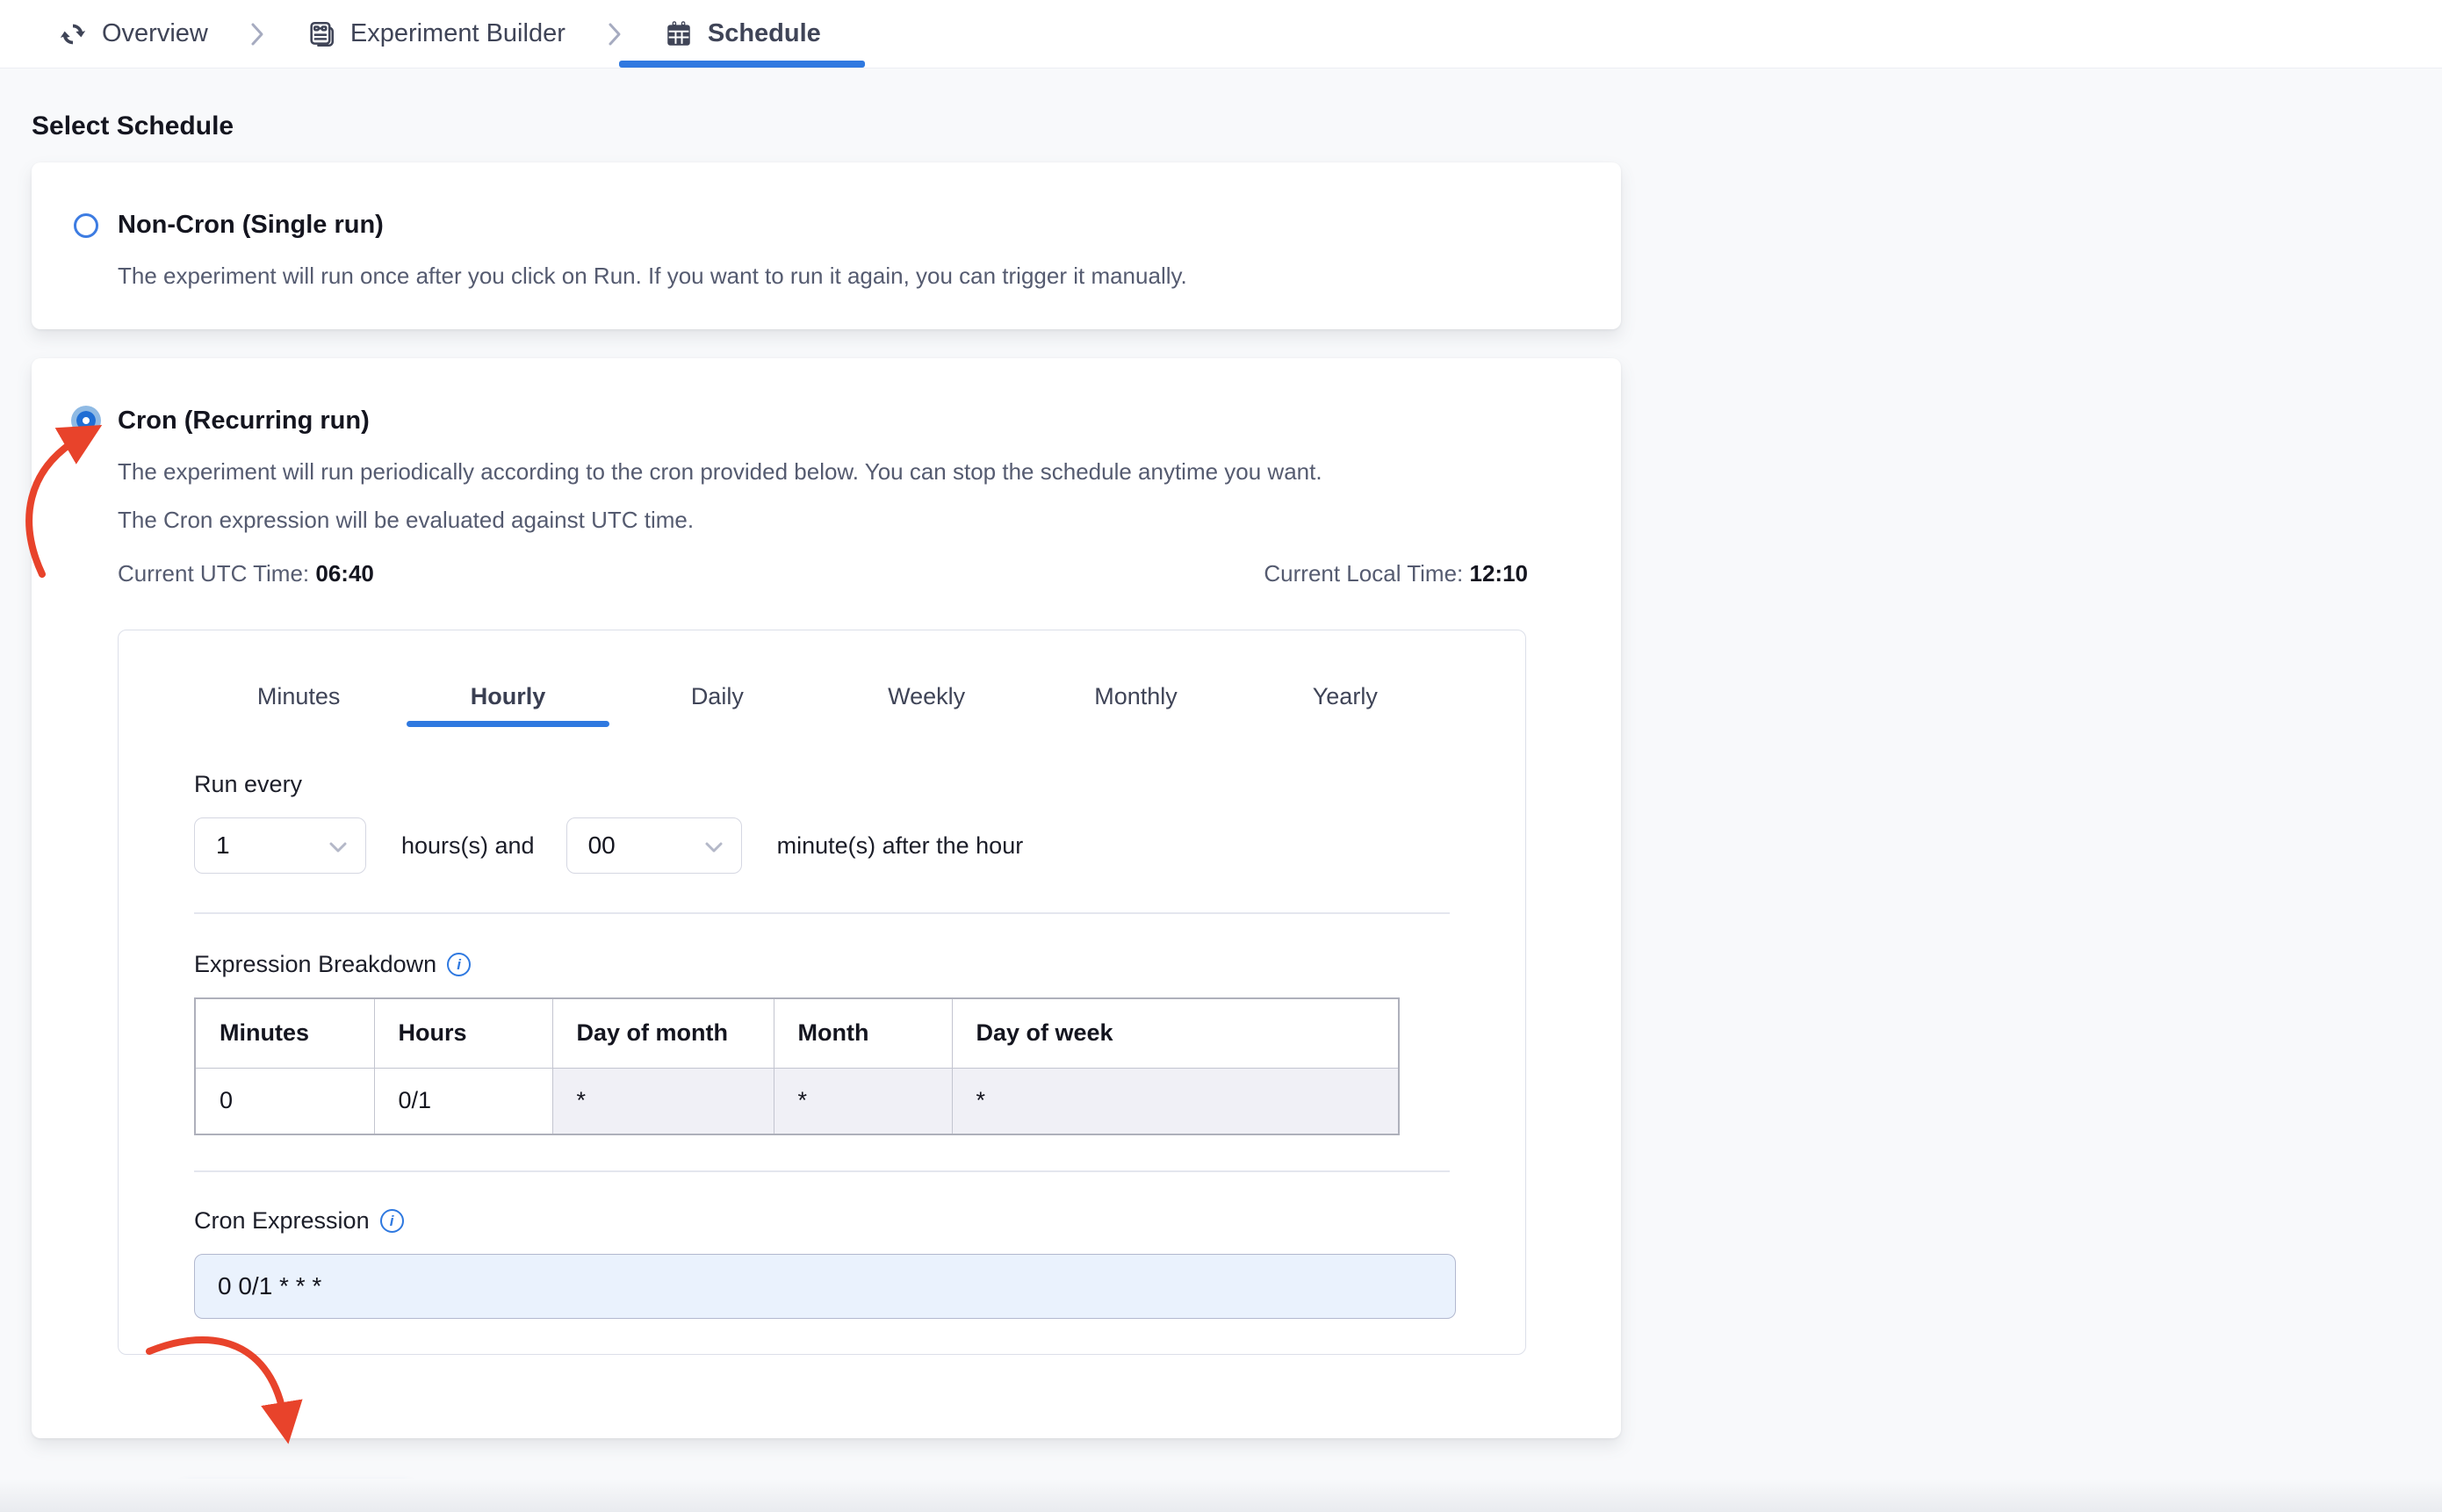  What do you see at coordinates (344, 573) in the screenshot?
I see `utc-time-value: 06:40` at bounding box center [344, 573].